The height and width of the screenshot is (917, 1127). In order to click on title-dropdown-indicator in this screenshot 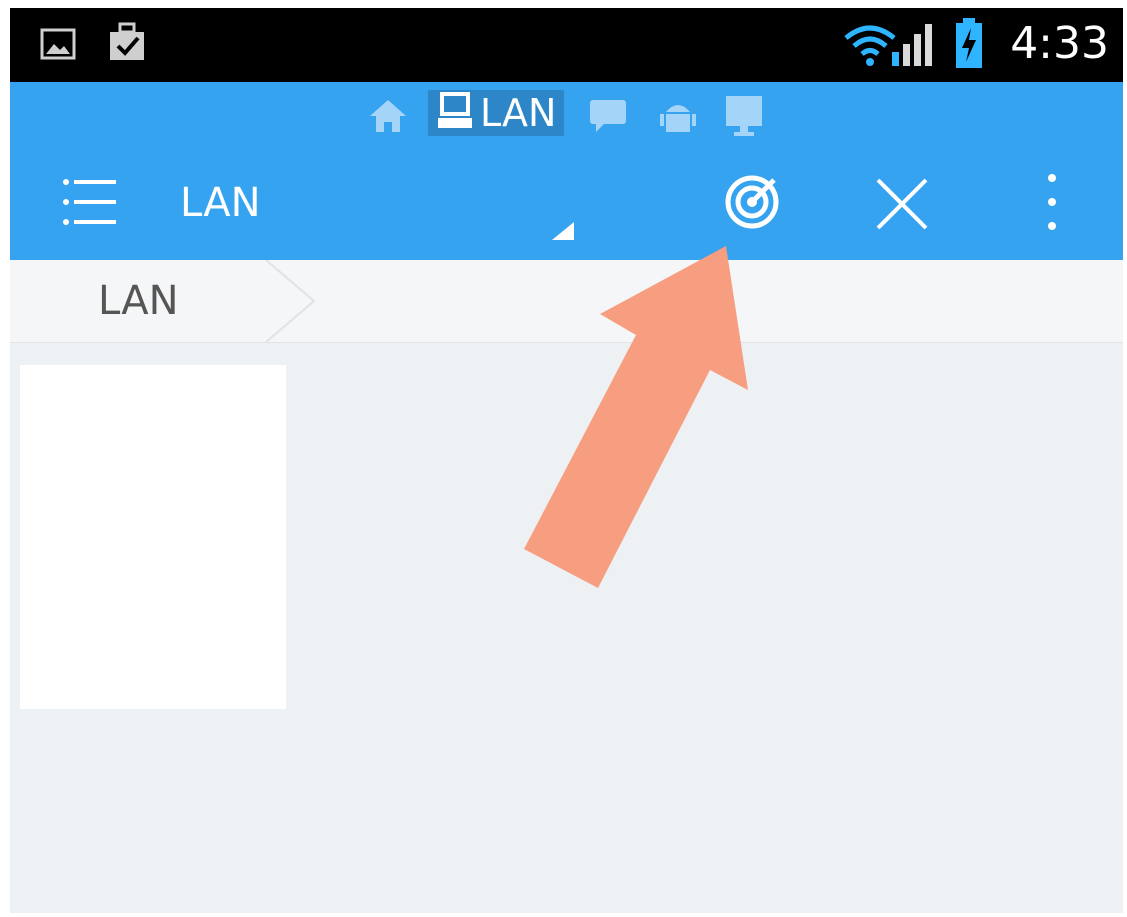, I will do `click(563, 231)`.